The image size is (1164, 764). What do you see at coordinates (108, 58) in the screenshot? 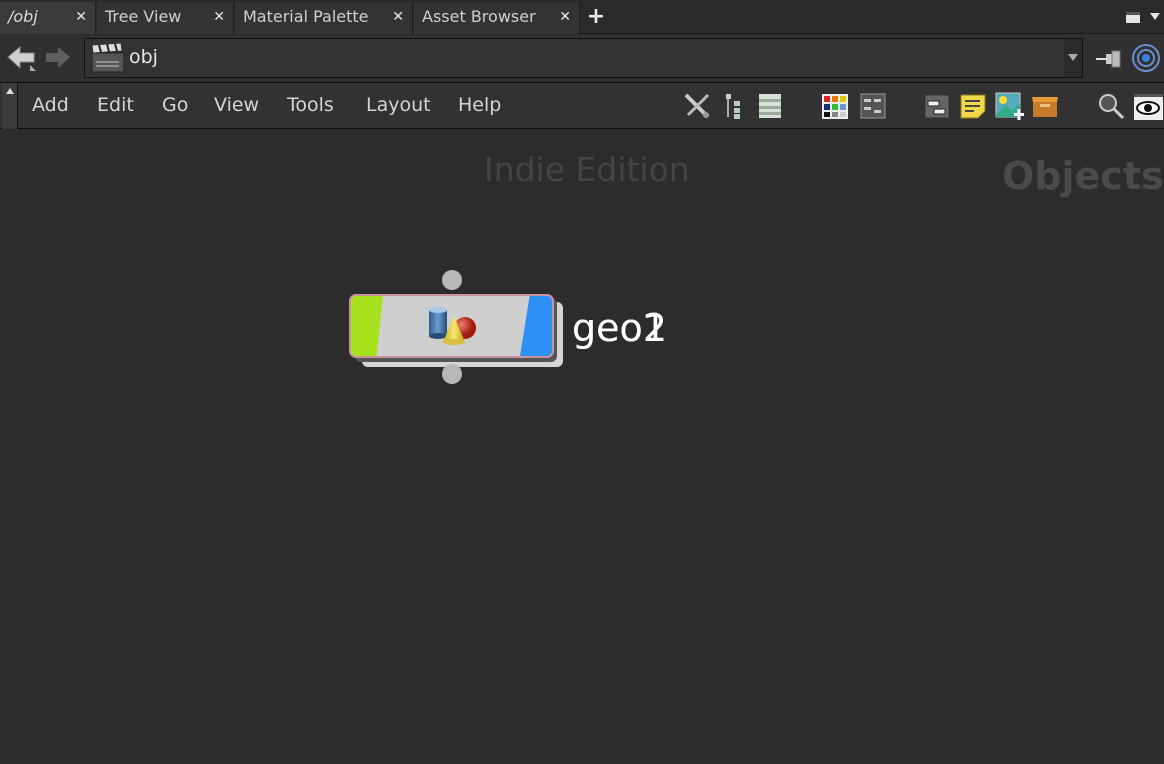
I see `clapperboard-icon` at bounding box center [108, 58].